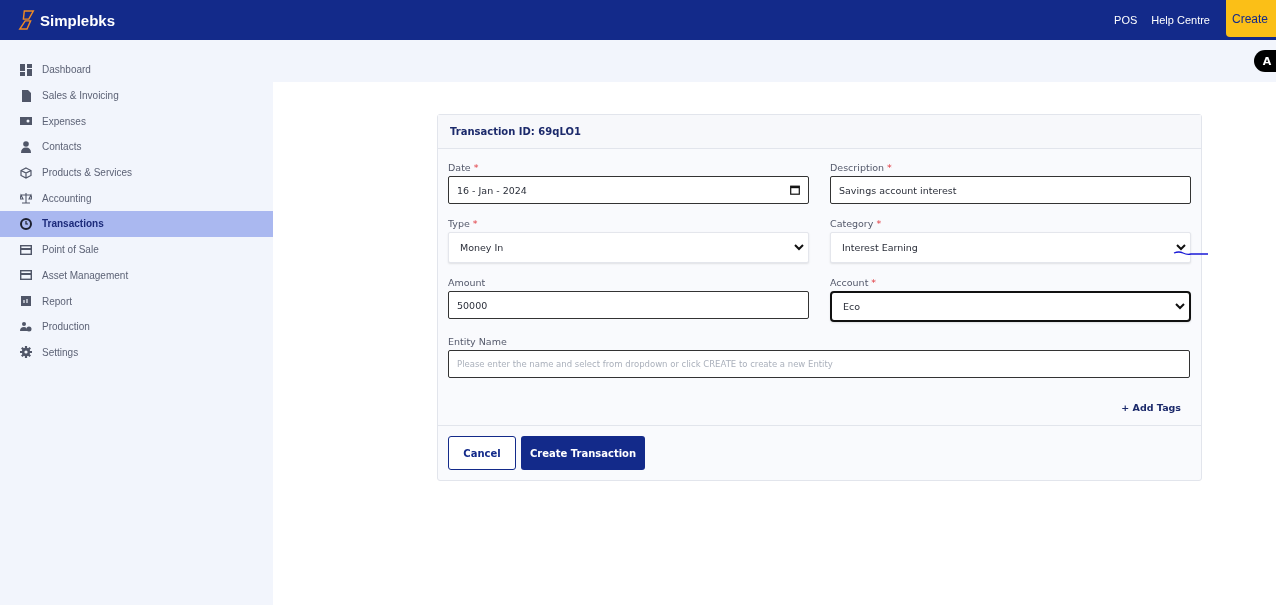 This screenshot has width=1276, height=605. Describe the element at coordinates (482, 453) in the screenshot. I see `cancel-button: Cancel` at that location.